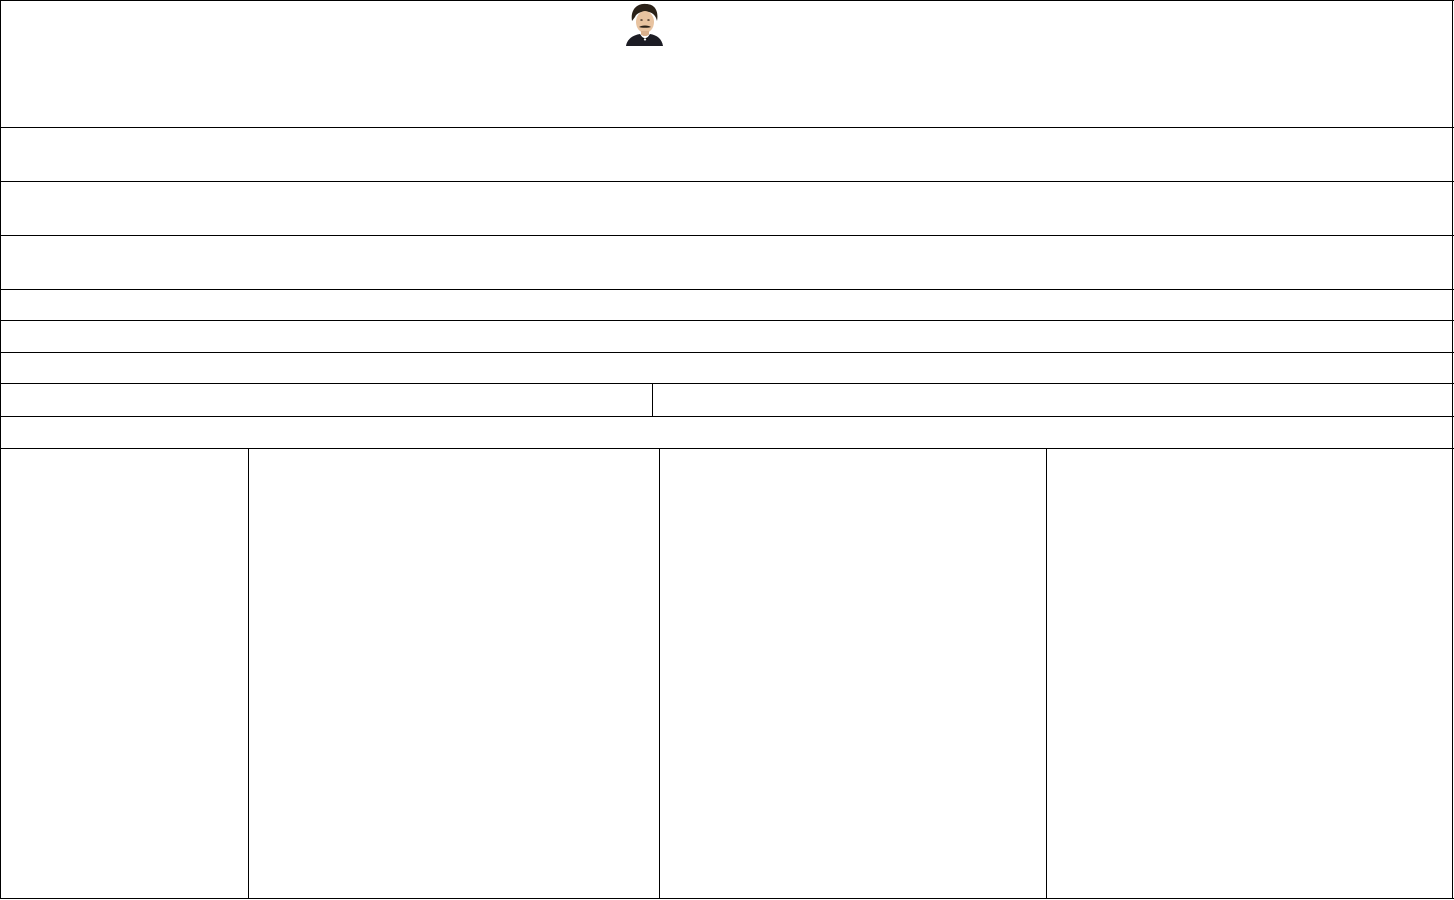 The width and height of the screenshot is (1454, 900). I want to click on wide-row, so click(726, 432).